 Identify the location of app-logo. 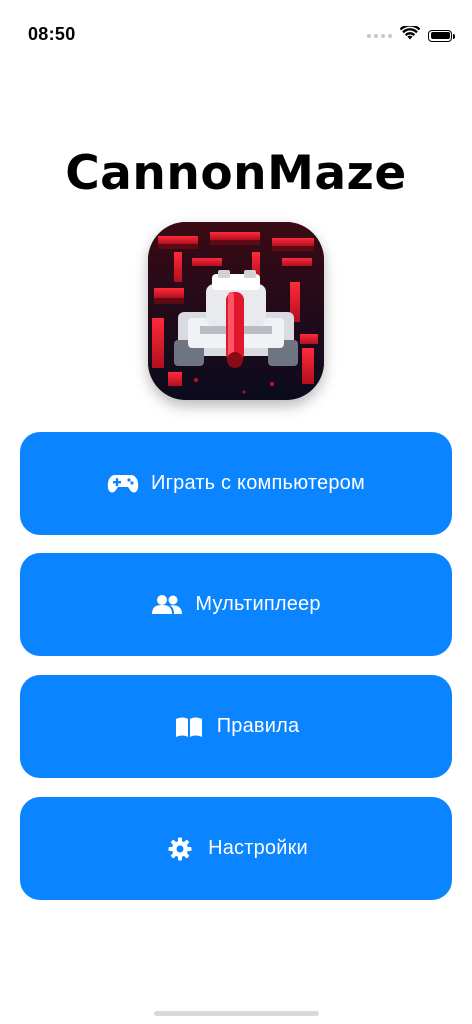
(236, 311).